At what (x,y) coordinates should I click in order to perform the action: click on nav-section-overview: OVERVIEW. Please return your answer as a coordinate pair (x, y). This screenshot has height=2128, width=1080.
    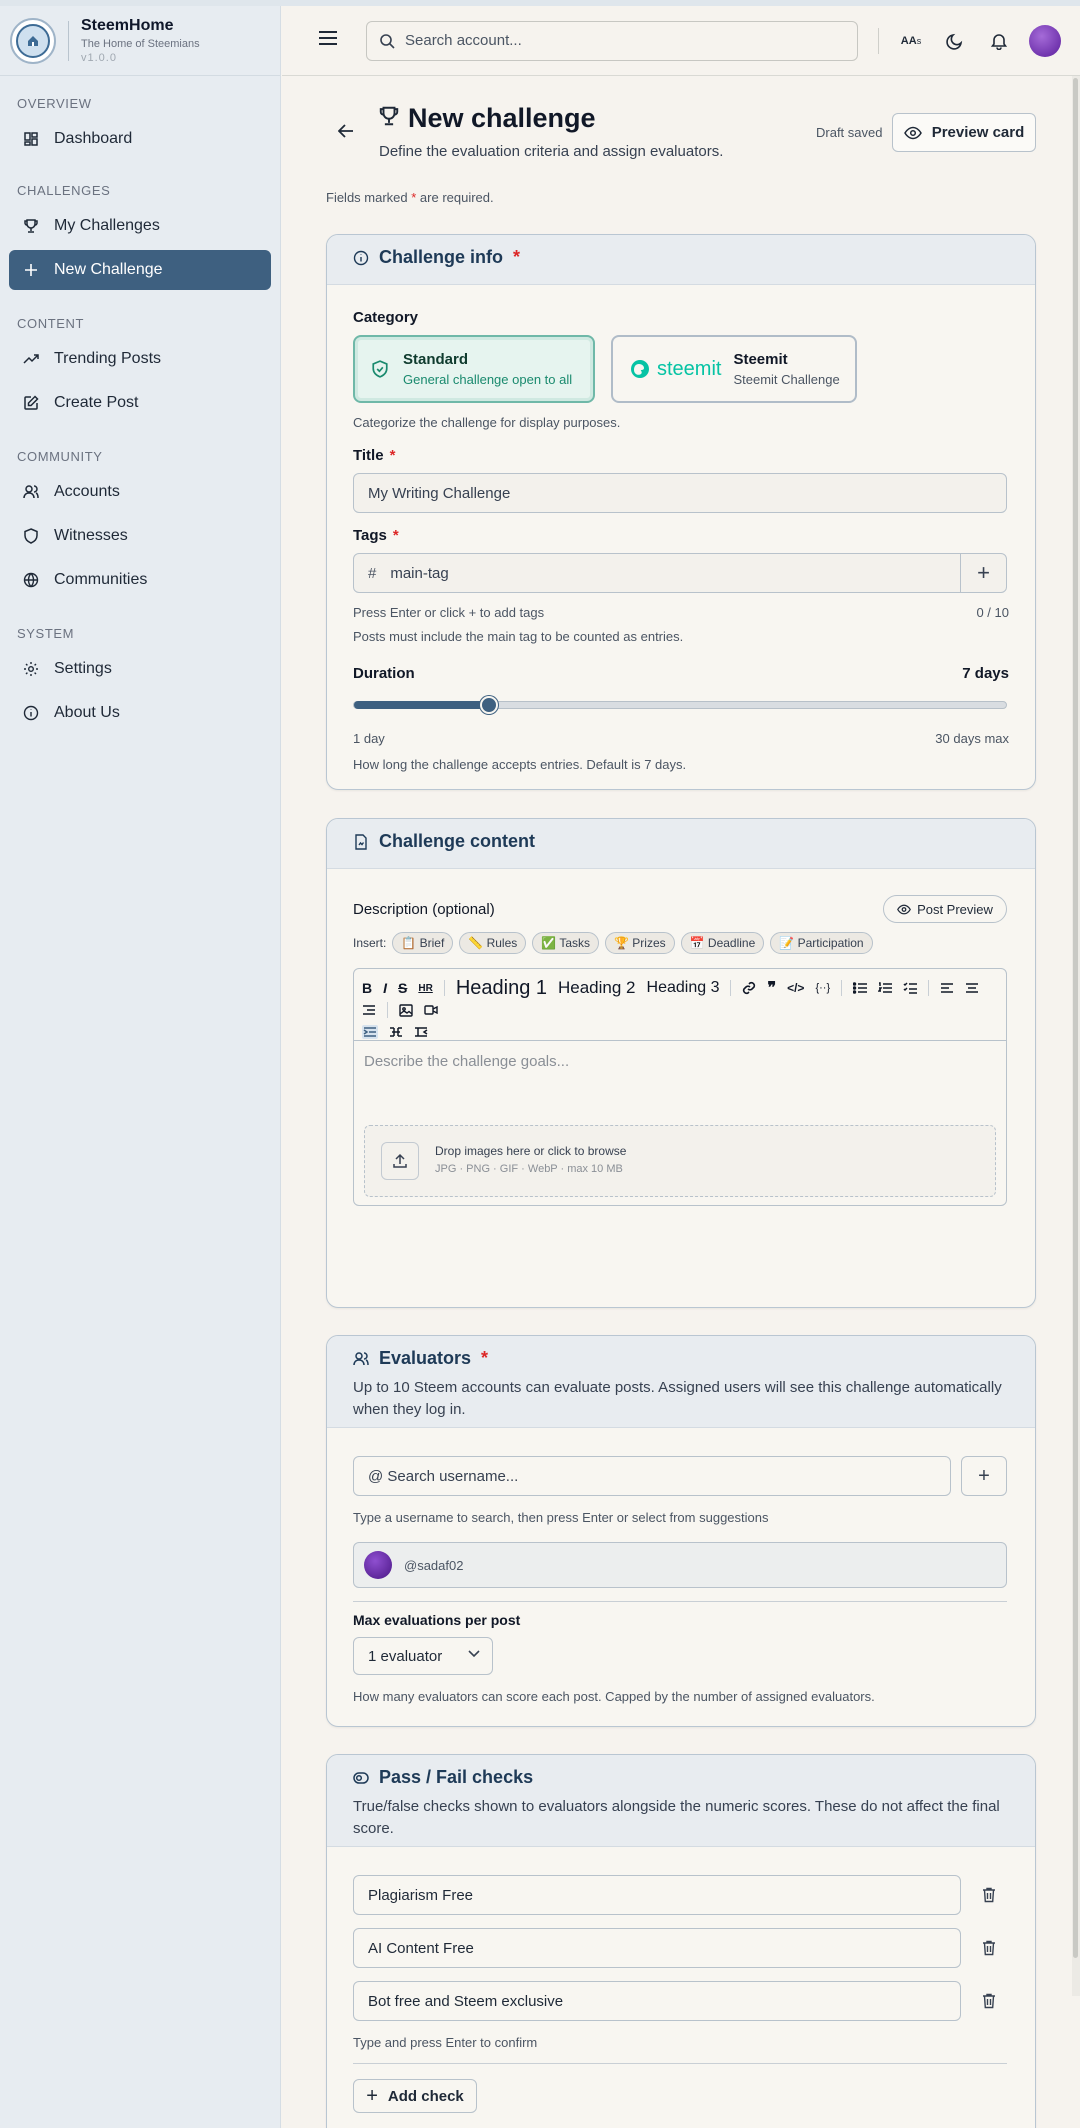
    Looking at the image, I should click on (54, 103).